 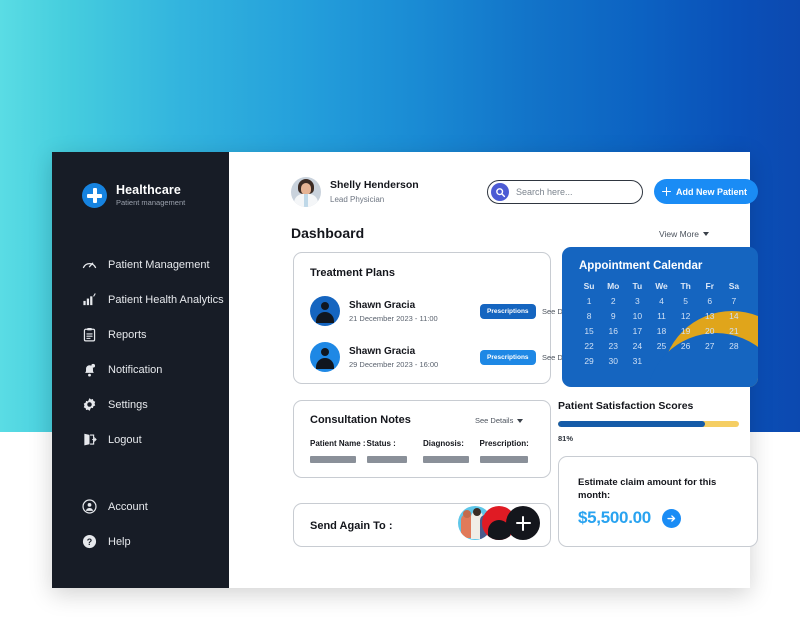 I want to click on calendar-day: 11, so click(x=661, y=316).